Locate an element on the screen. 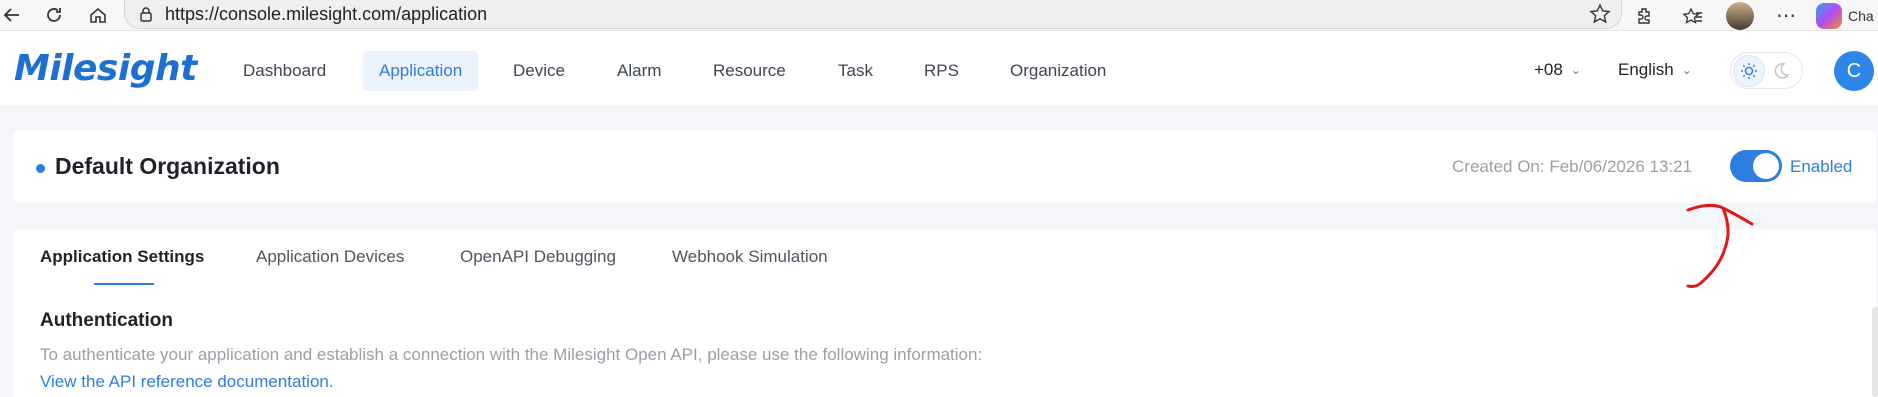 This screenshot has width=1878, height=397. authentication-heading: Authentication is located at coordinates (106, 320).